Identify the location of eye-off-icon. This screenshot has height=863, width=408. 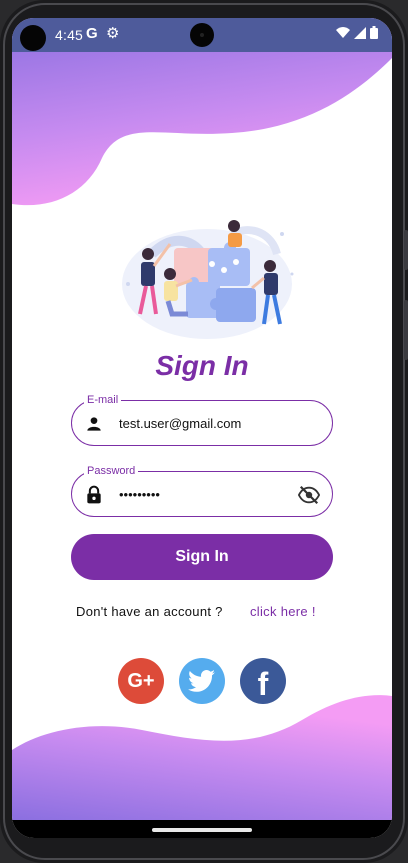
(309, 495).